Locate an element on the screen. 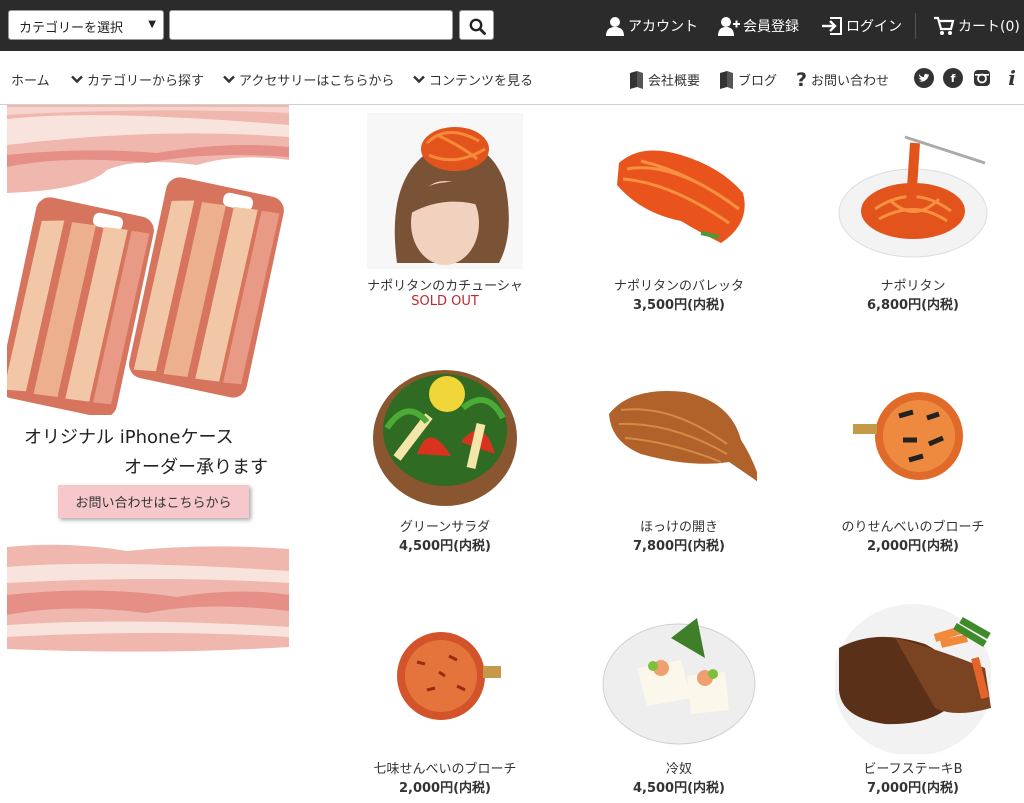  nav-blog: ブログ is located at coordinates (748, 79).